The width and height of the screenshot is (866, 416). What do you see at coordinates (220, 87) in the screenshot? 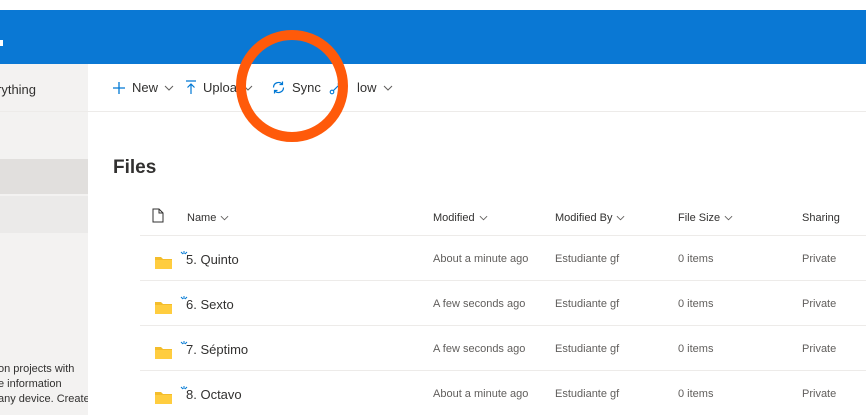
I see `upload-button-label: Uploa` at bounding box center [220, 87].